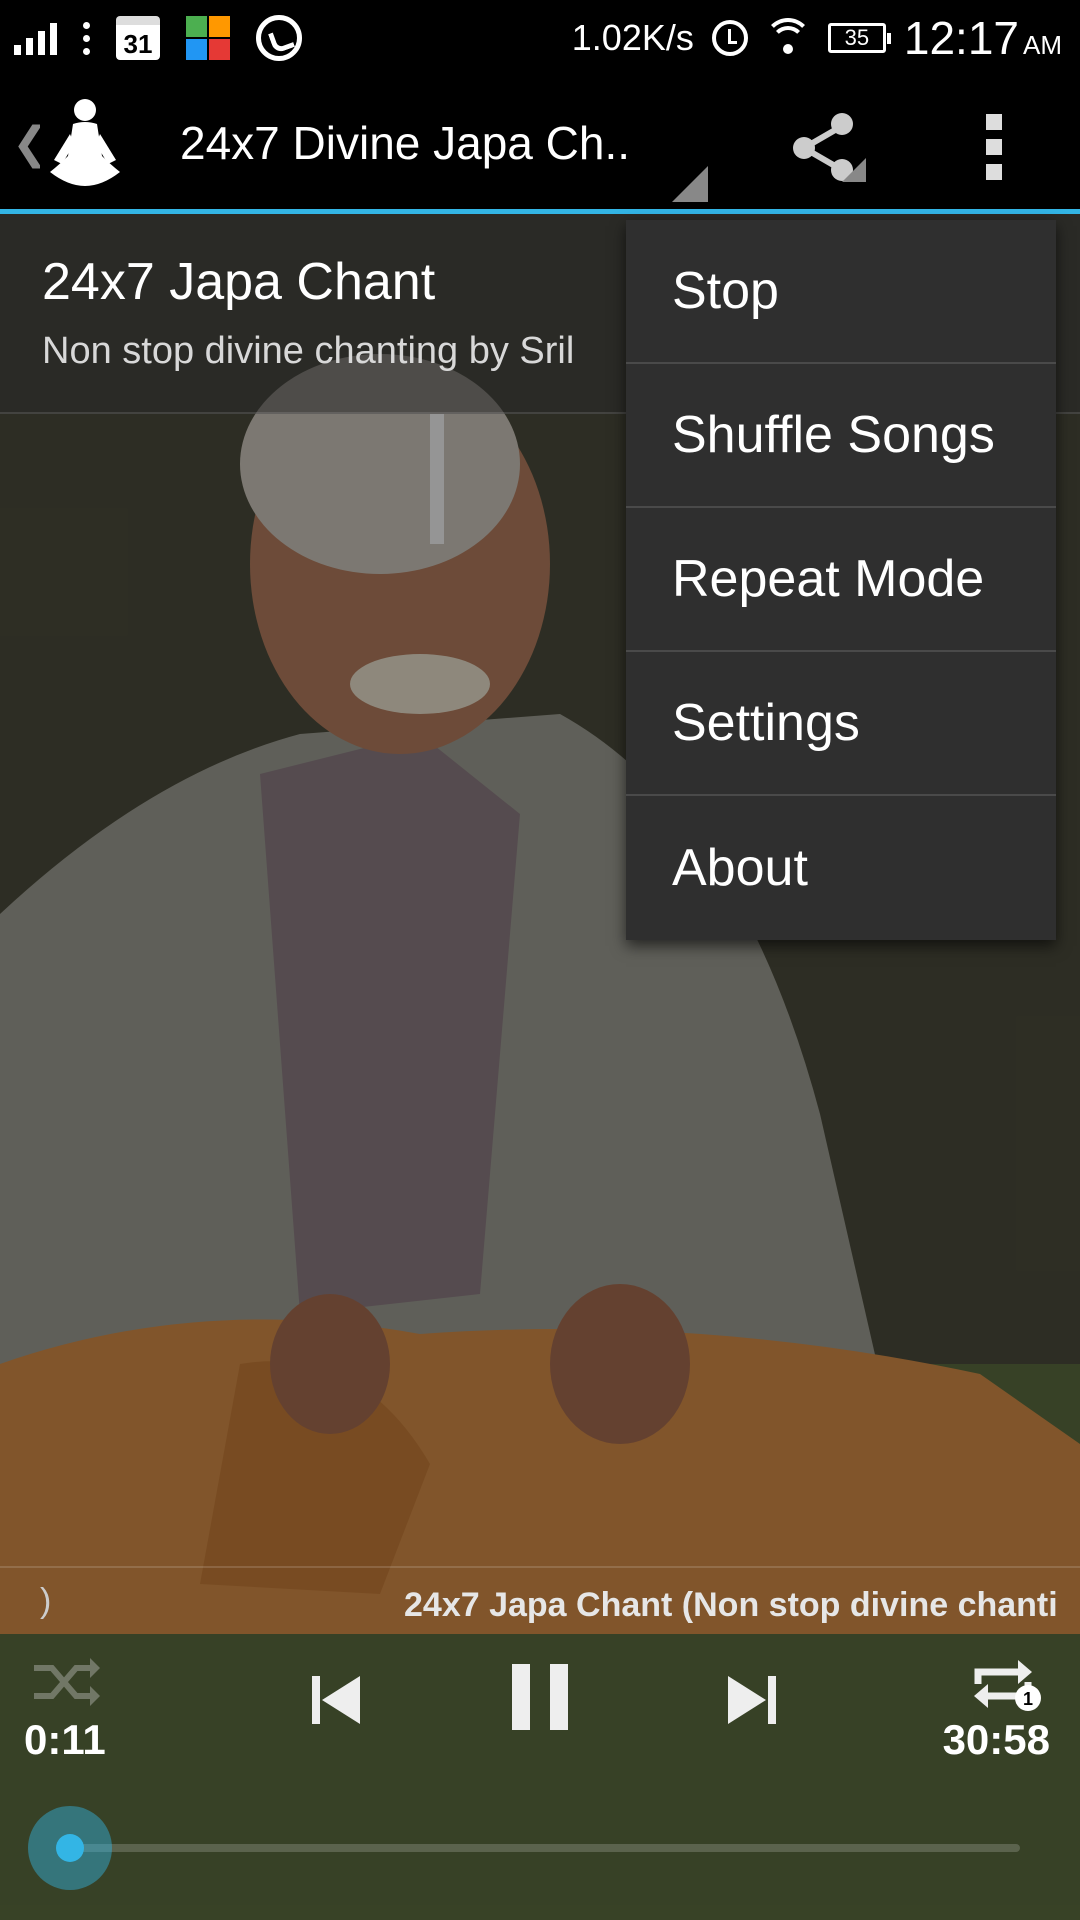 The height and width of the screenshot is (1920, 1080). Describe the element at coordinates (1006, 1684) in the screenshot. I see `repeat-one-icon: 1` at that location.